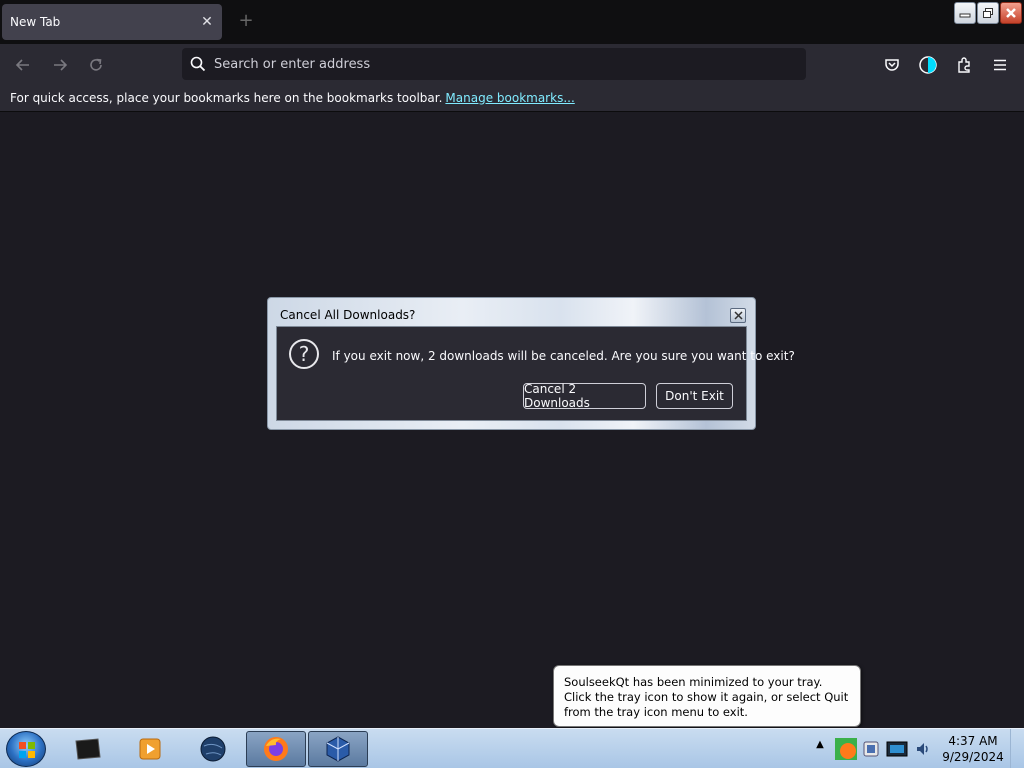  What do you see at coordinates (973, 749) in the screenshot?
I see `system-clock: 4:37 AM 9/29/2024` at bounding box center [973, 749].